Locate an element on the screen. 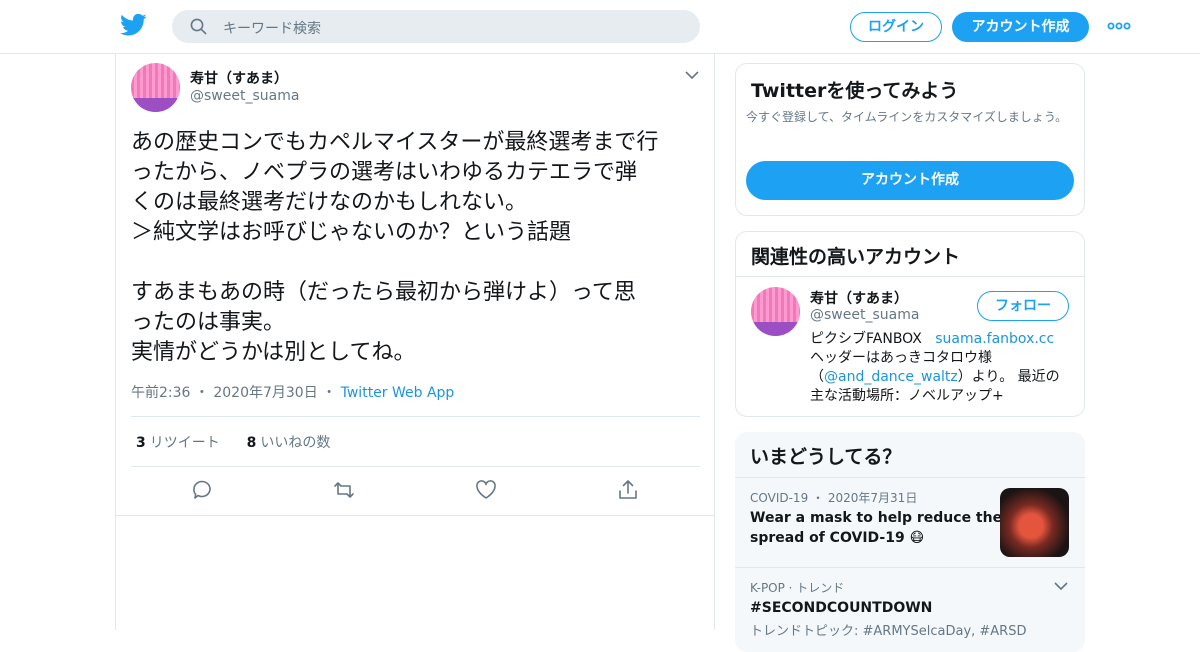 The height and width of the screenshot is (652, 1200). like-stat: 8 いいねの数 is located at coordinates (289, 443).